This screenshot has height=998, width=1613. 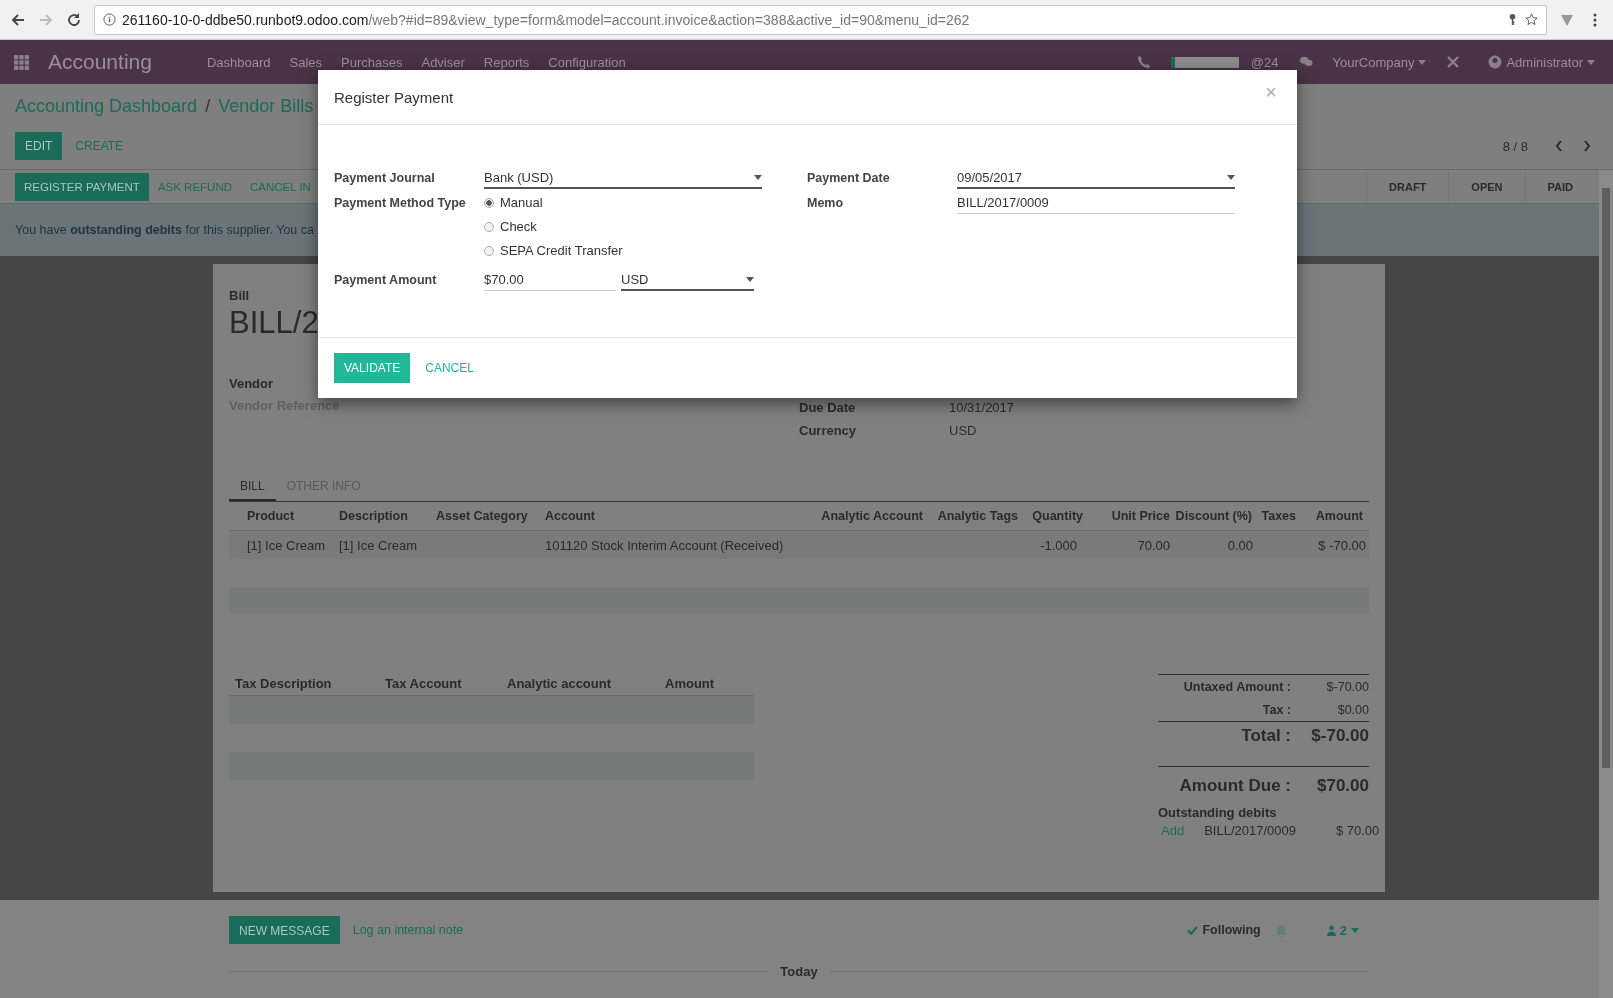 I want to click on date-field: 09/05/2017, so click(x=1096, y=179).